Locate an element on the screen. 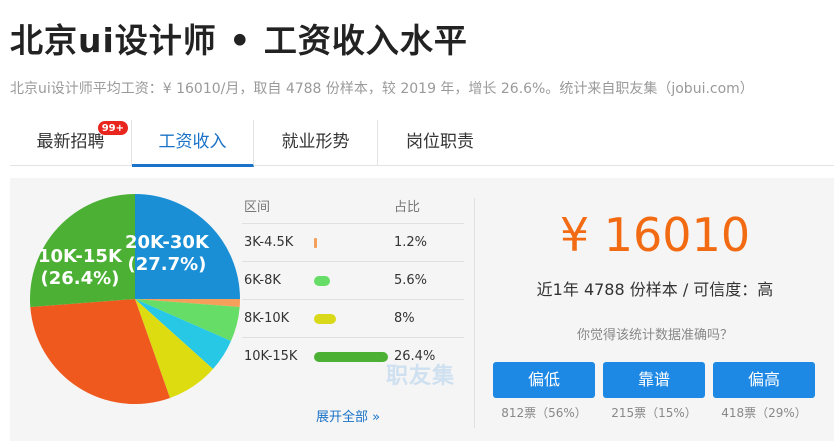 This screenshot has width=834, height=441. vote-low-count: 812票（56%） is located at coordinates (544, 413).